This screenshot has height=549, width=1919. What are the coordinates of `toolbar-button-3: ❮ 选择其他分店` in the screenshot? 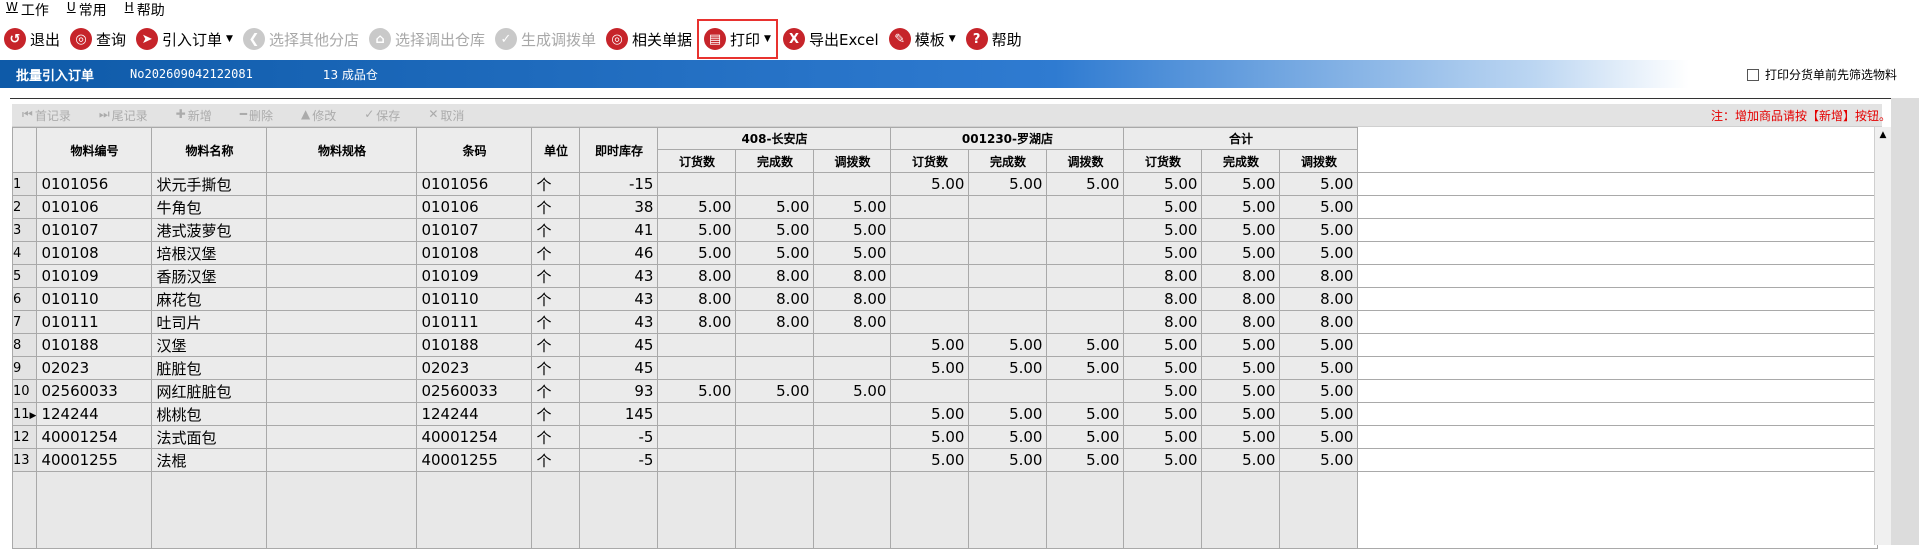 It's located at (301, 39).